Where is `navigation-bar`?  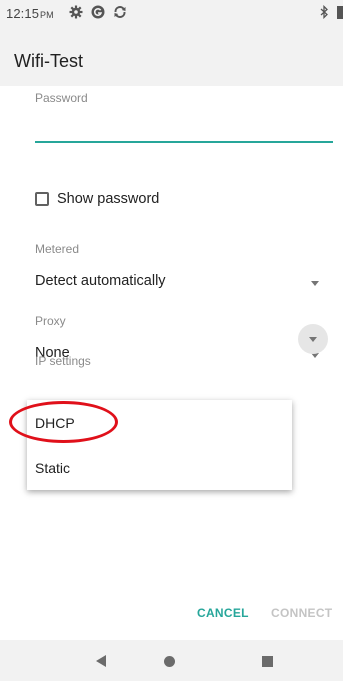
navigation-bar is located at coordinates (171, 660).